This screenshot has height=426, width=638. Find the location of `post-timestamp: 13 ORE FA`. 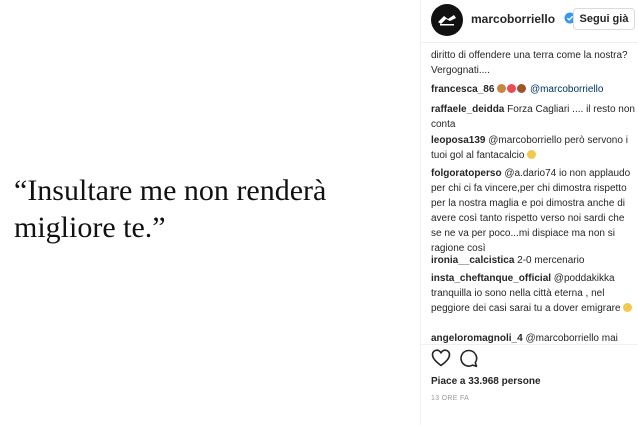

post-timestamp: 13 ORE FA is located at coordinates (450, 398).